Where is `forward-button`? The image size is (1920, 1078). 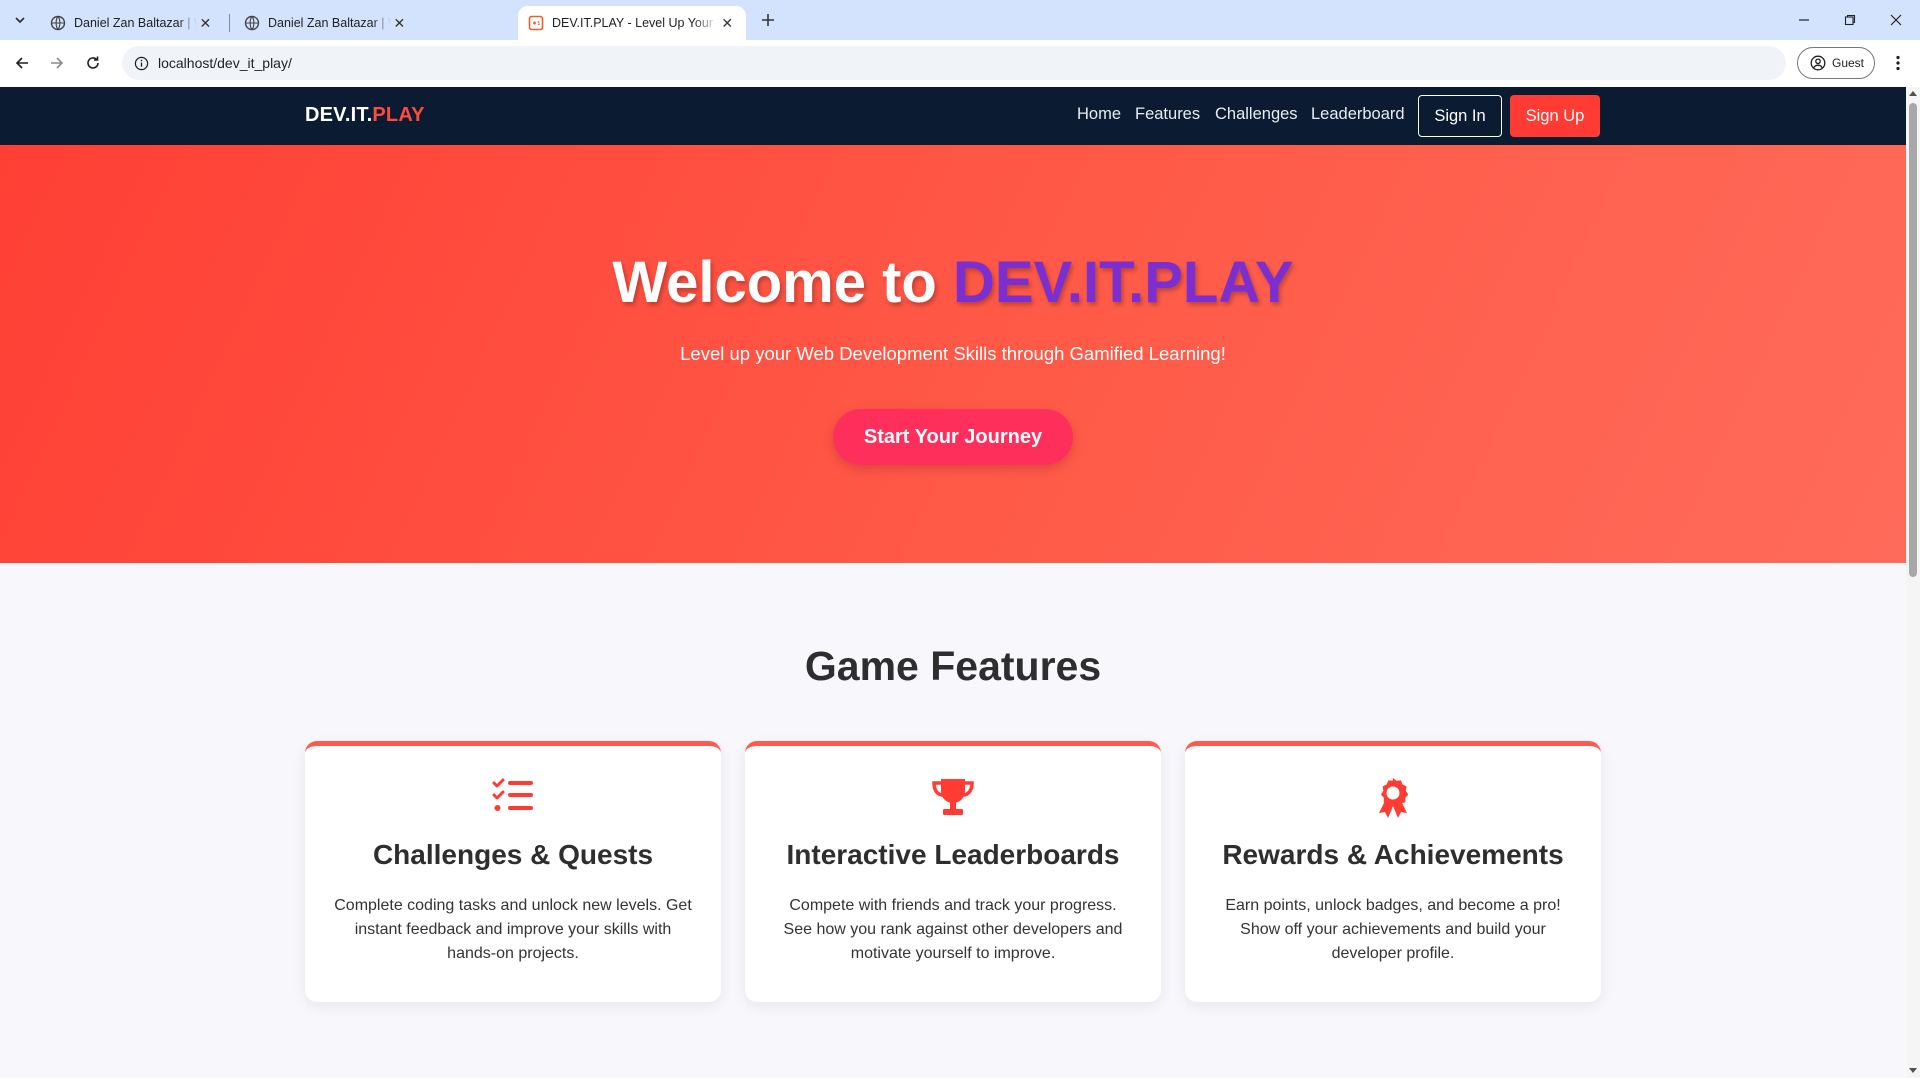 forward-button is located at coordinates (57, 63).